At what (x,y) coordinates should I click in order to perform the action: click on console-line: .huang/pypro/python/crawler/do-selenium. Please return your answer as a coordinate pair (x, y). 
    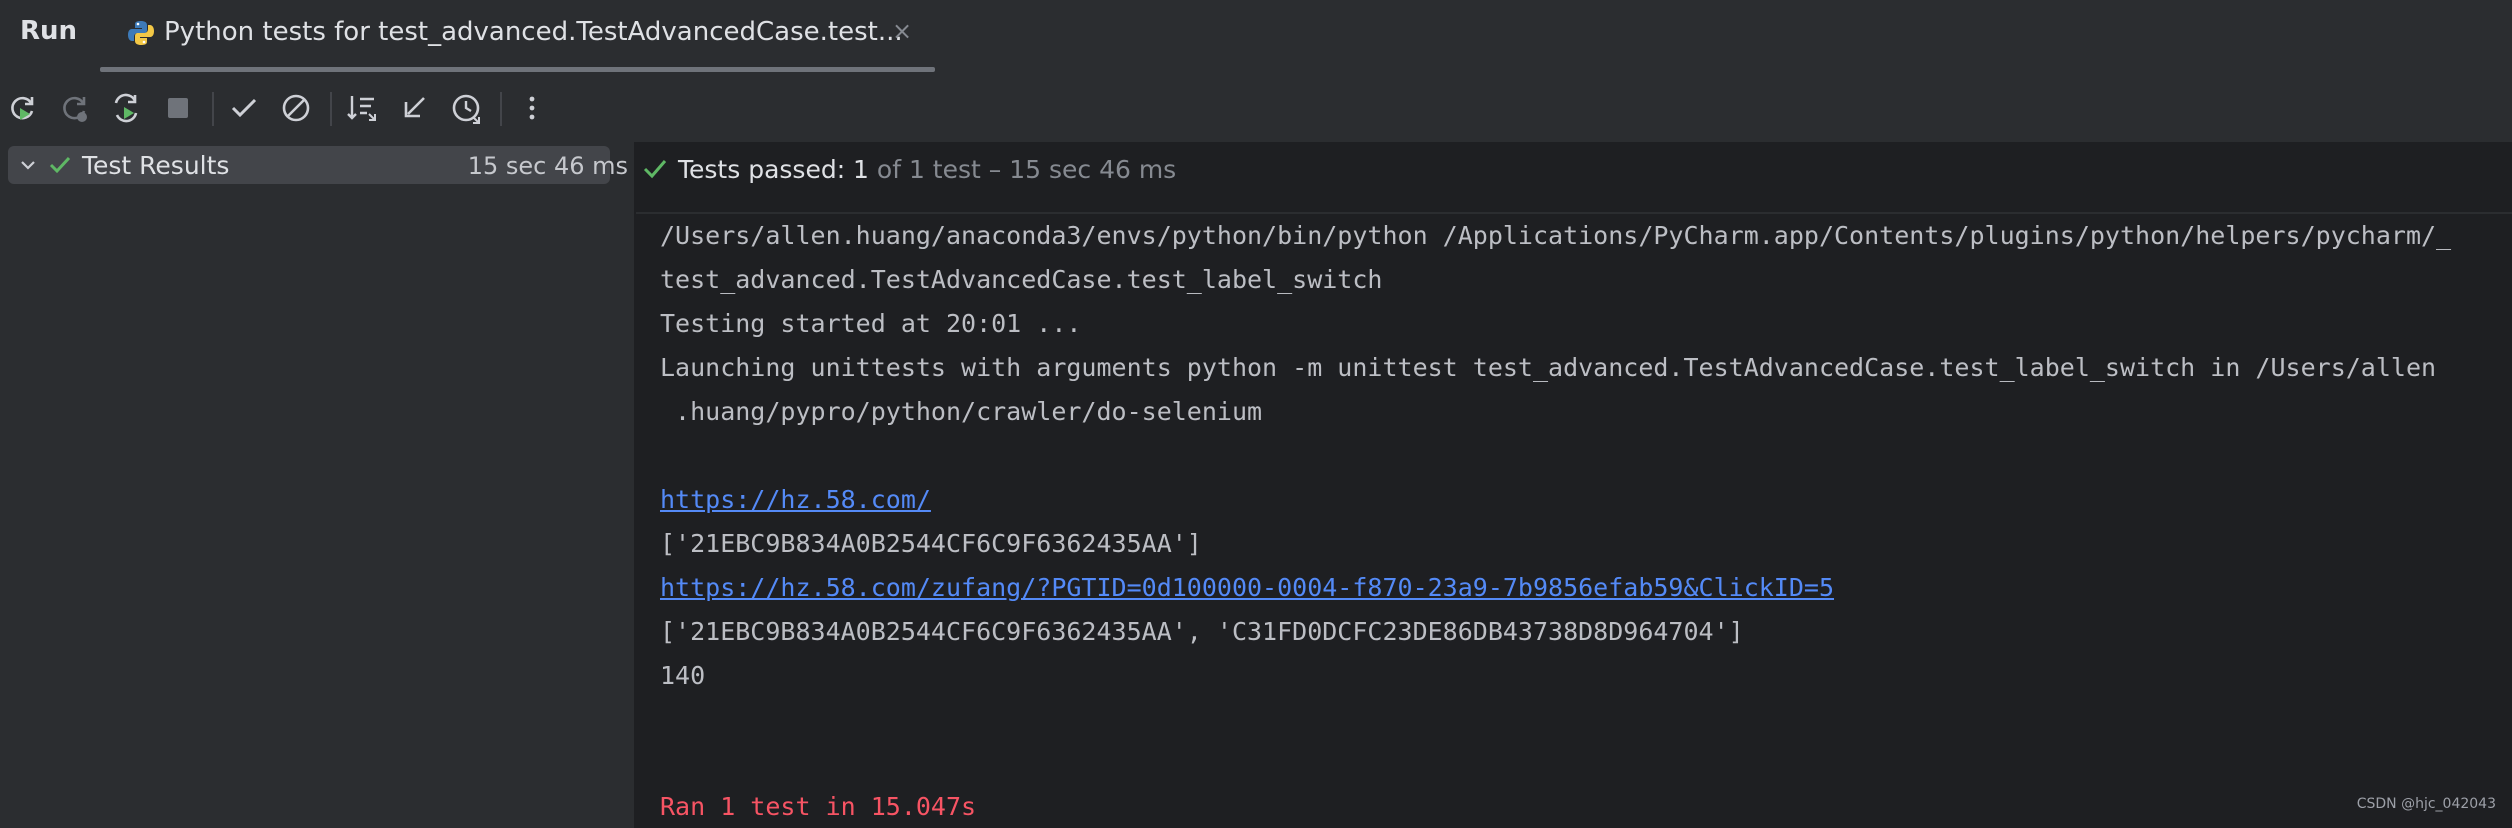
    Looking at the image, I should click on (961, 411).